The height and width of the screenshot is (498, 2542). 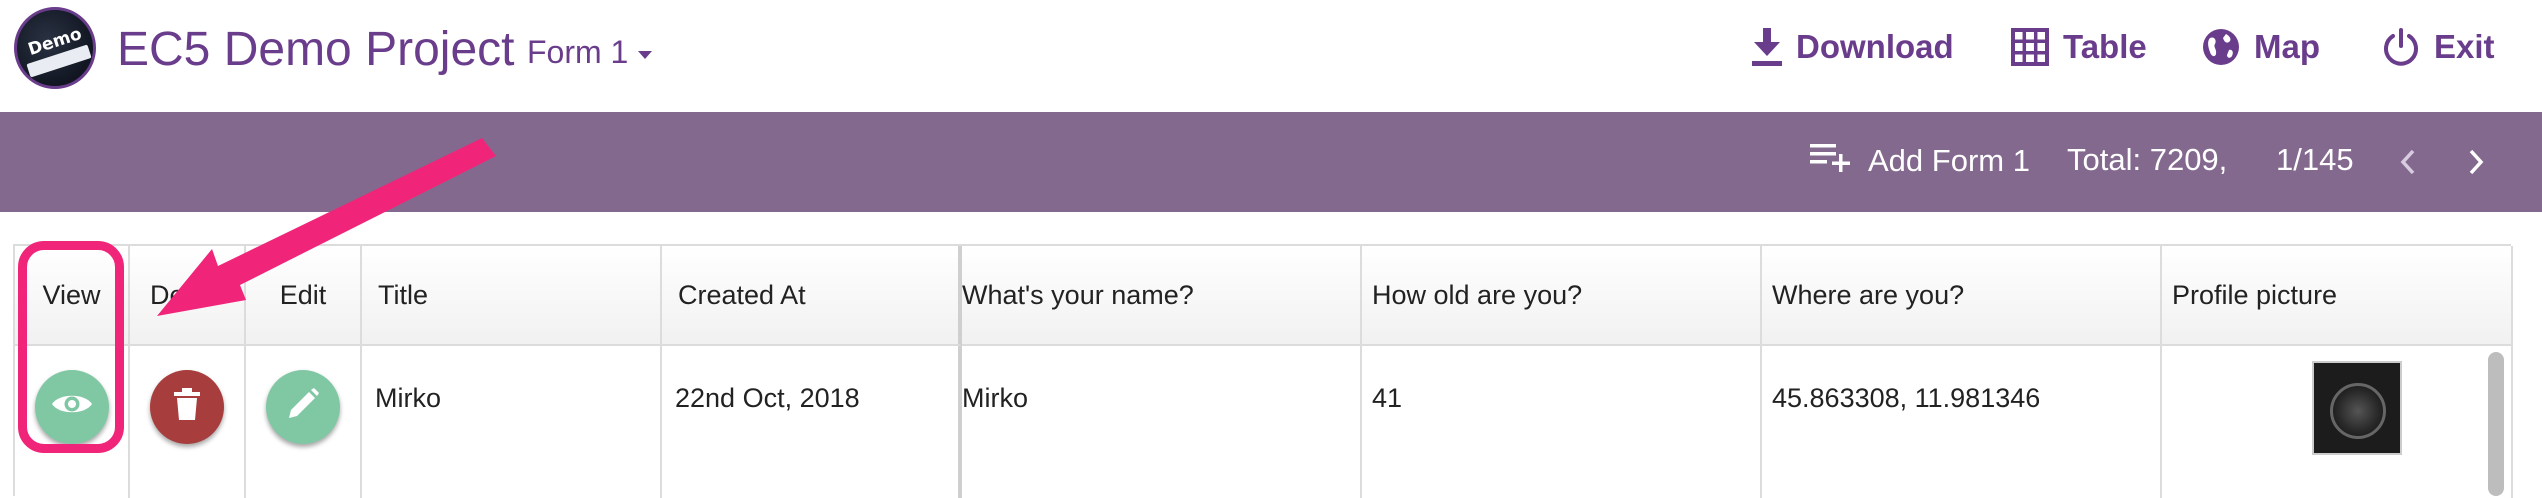 I want to click on download-label: Download, so click(x=1875, y=46).